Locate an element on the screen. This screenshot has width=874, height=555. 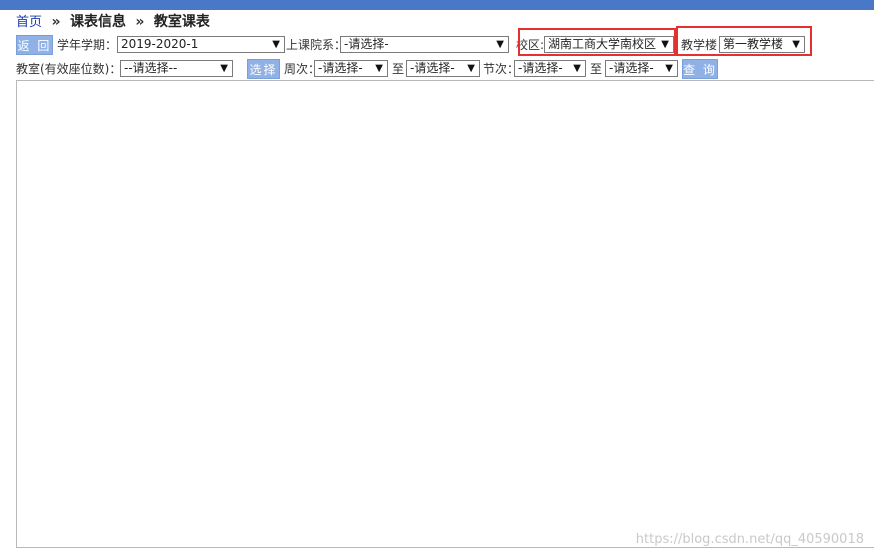
term-label: 学年学期： is located at coordinates (87, 45).